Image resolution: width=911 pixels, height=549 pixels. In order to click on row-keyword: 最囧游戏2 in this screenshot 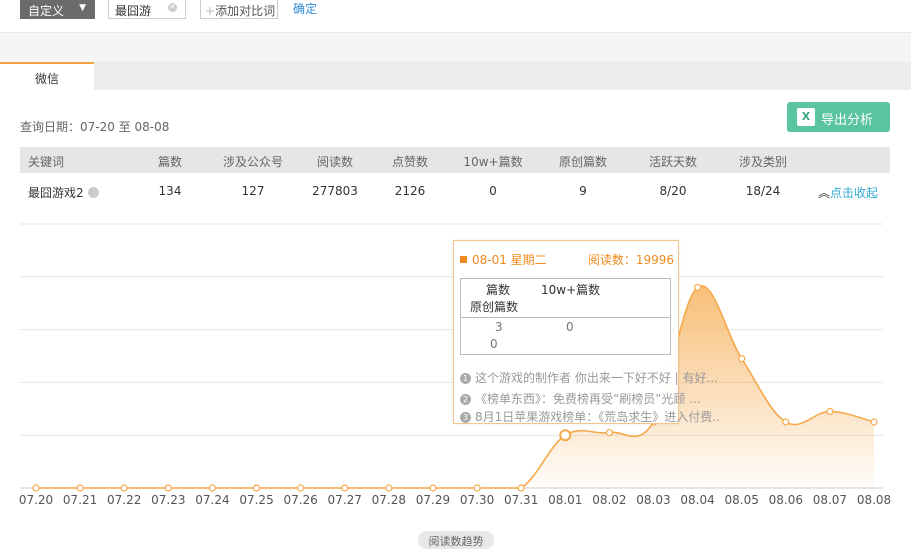, I will do `click(63, 192)`.